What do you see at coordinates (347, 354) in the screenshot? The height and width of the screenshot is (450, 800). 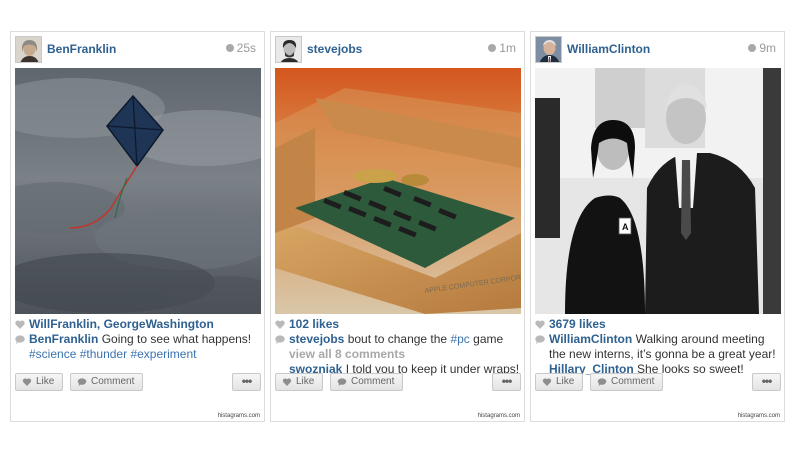 I see `view-all-comments-link: view all 8 comments` at bounding box center [347, 354].